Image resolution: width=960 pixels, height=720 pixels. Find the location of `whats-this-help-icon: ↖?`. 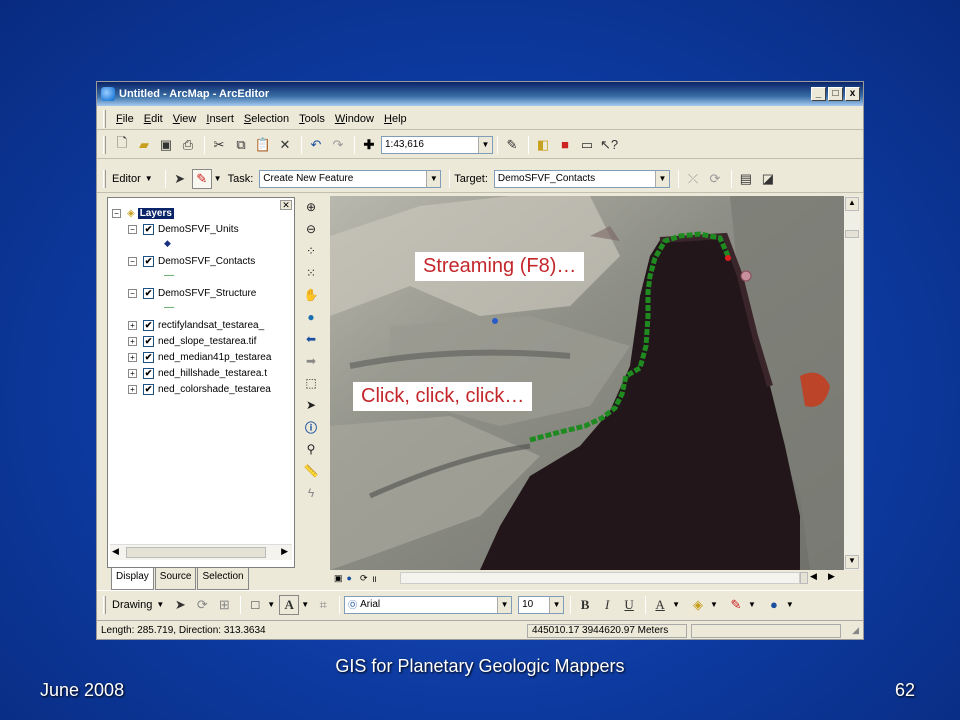

whats-this-help-icon: ↖? is located at coordinates (609, 145).